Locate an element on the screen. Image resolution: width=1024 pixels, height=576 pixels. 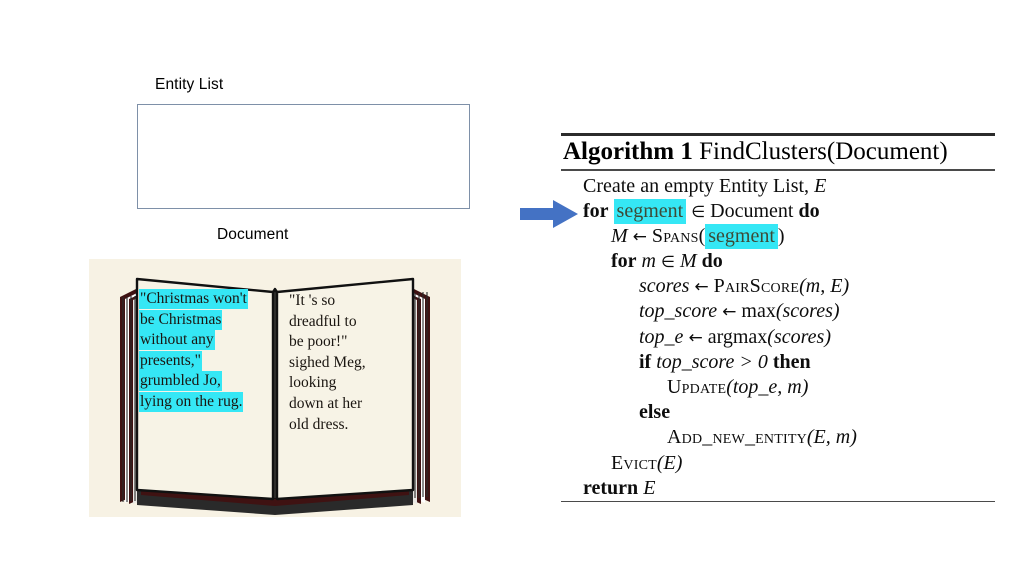
function-spans: Spans is located at coordinates (675, 235).